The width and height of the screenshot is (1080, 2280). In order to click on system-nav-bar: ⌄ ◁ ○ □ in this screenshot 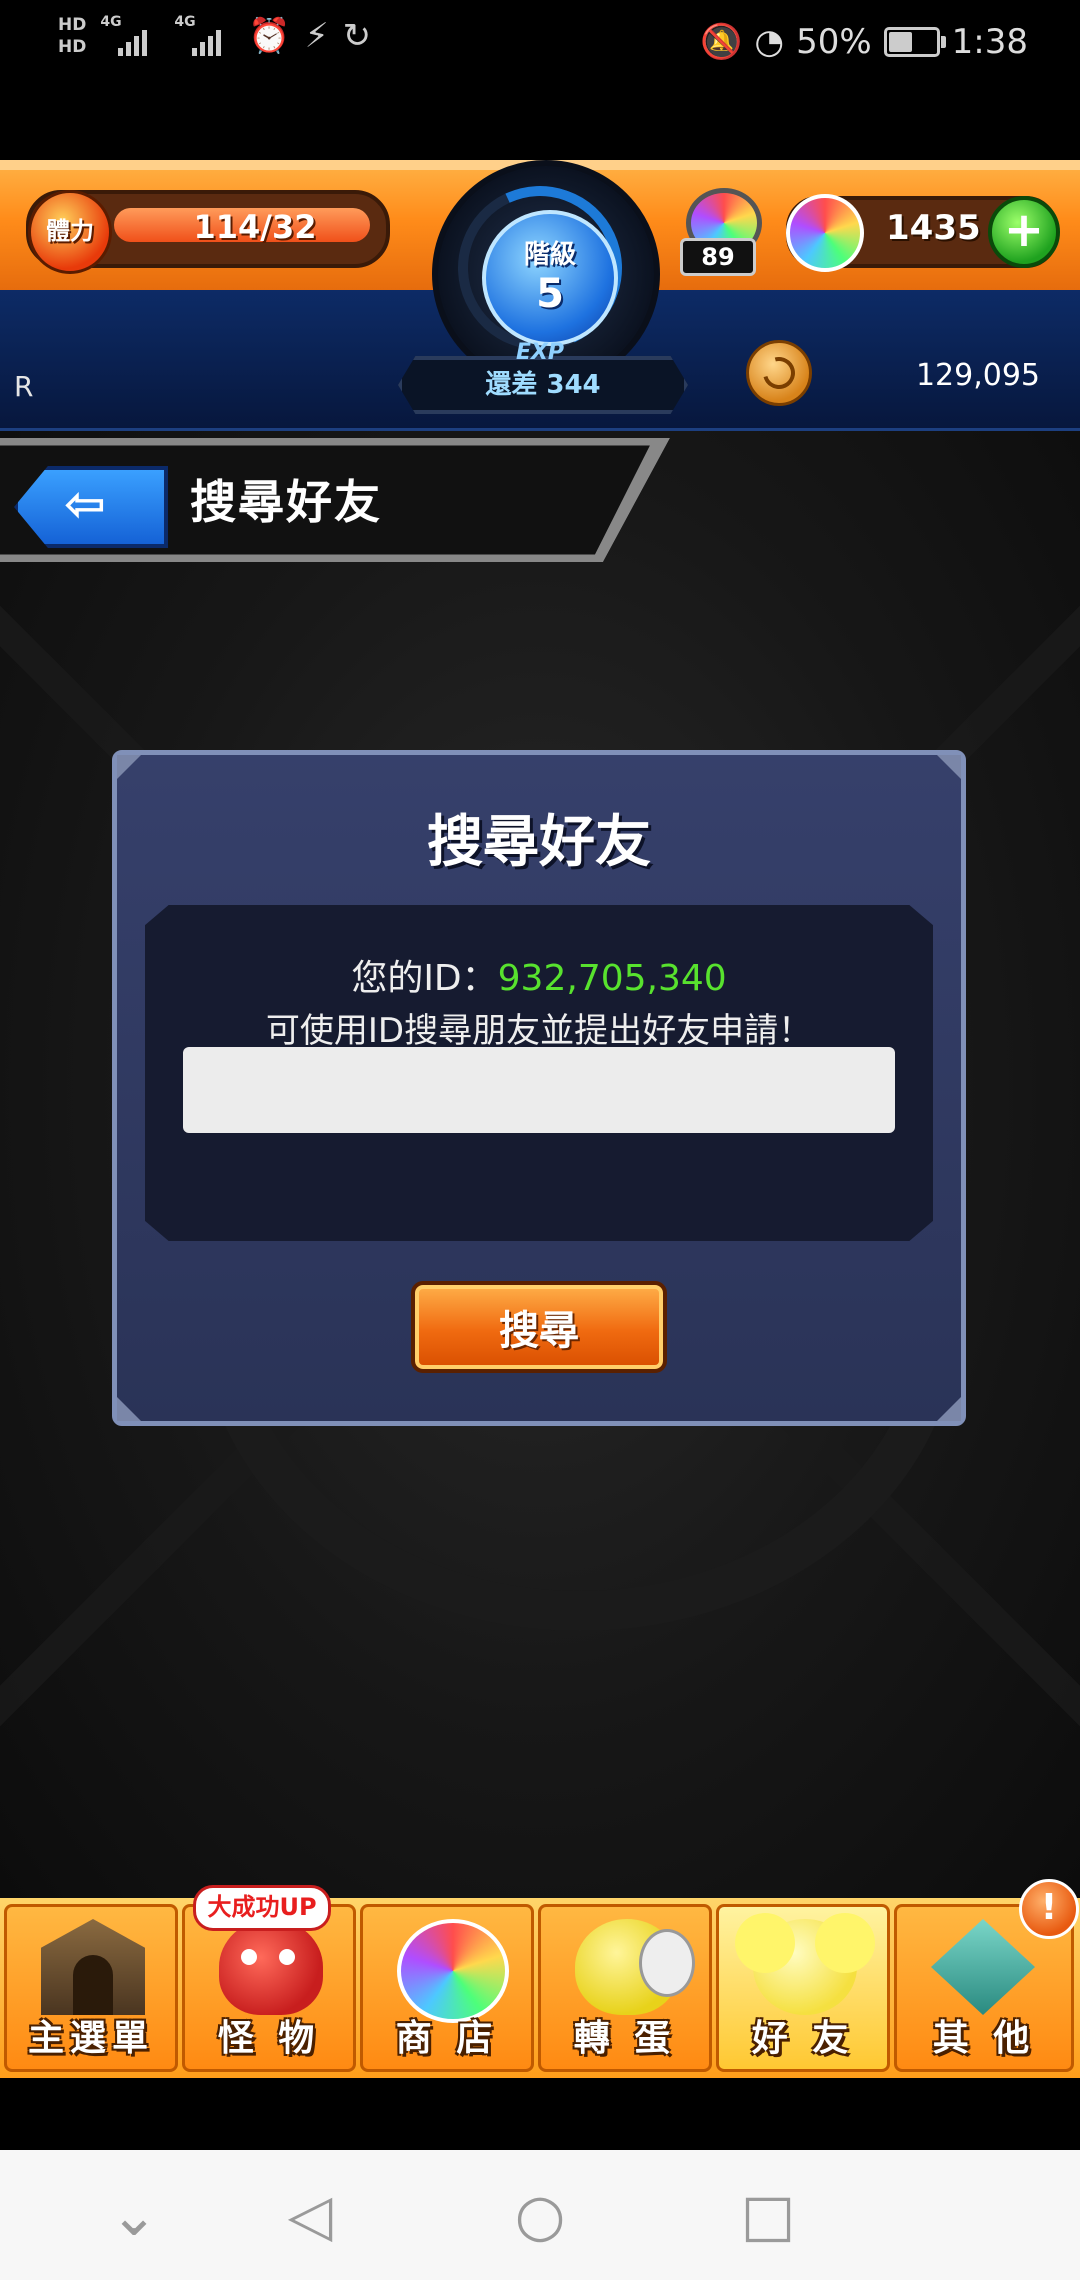, I will do `click(540, 2215)`.